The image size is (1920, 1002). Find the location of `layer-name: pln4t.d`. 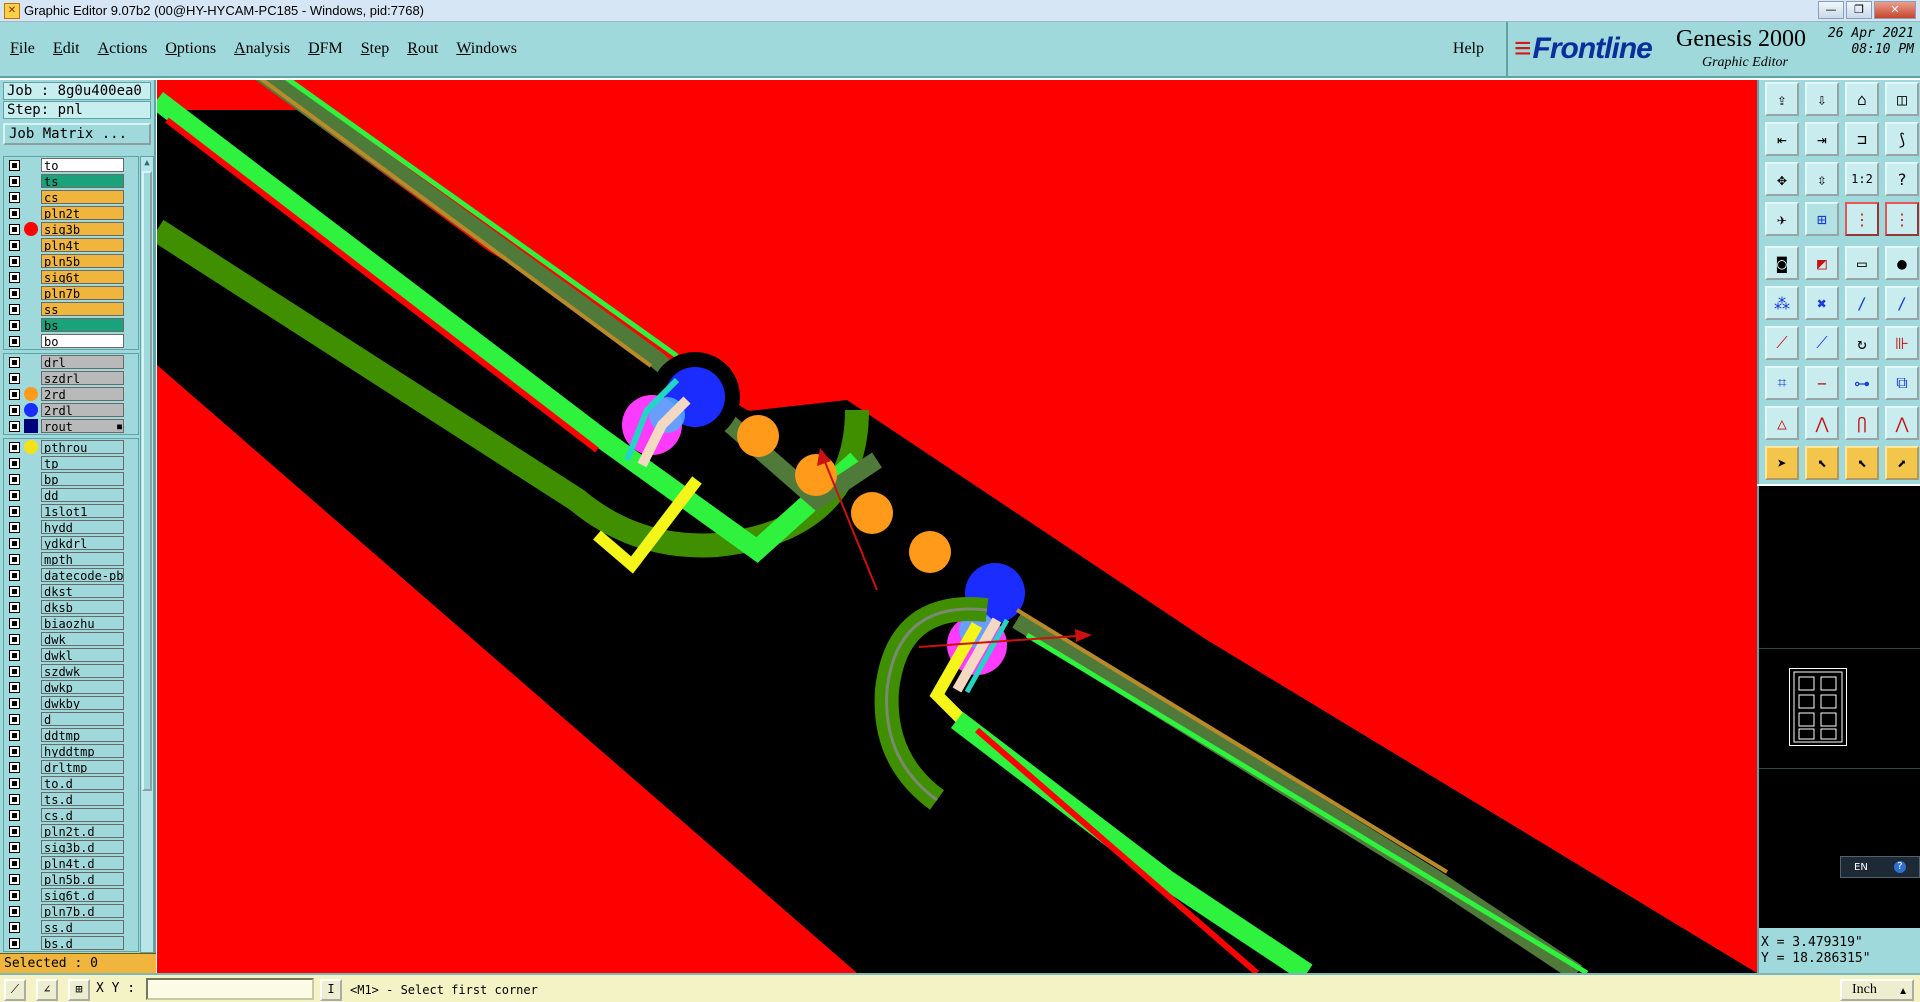

layer-name: pln4t.d is located at coordinates (82, 863).